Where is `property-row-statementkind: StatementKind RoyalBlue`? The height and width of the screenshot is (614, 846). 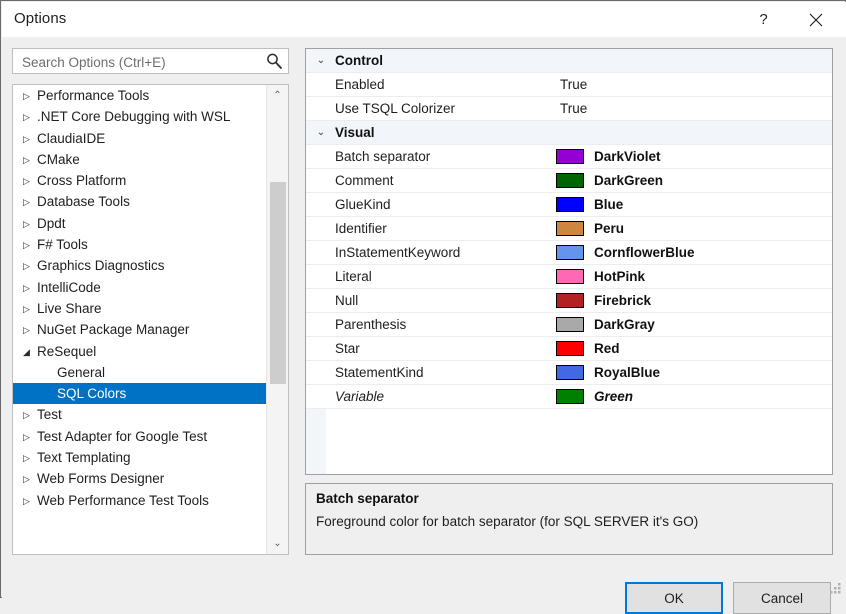
property-row-statementkind: StatementKind RoyalBlue is located at coordinates (569, 373).